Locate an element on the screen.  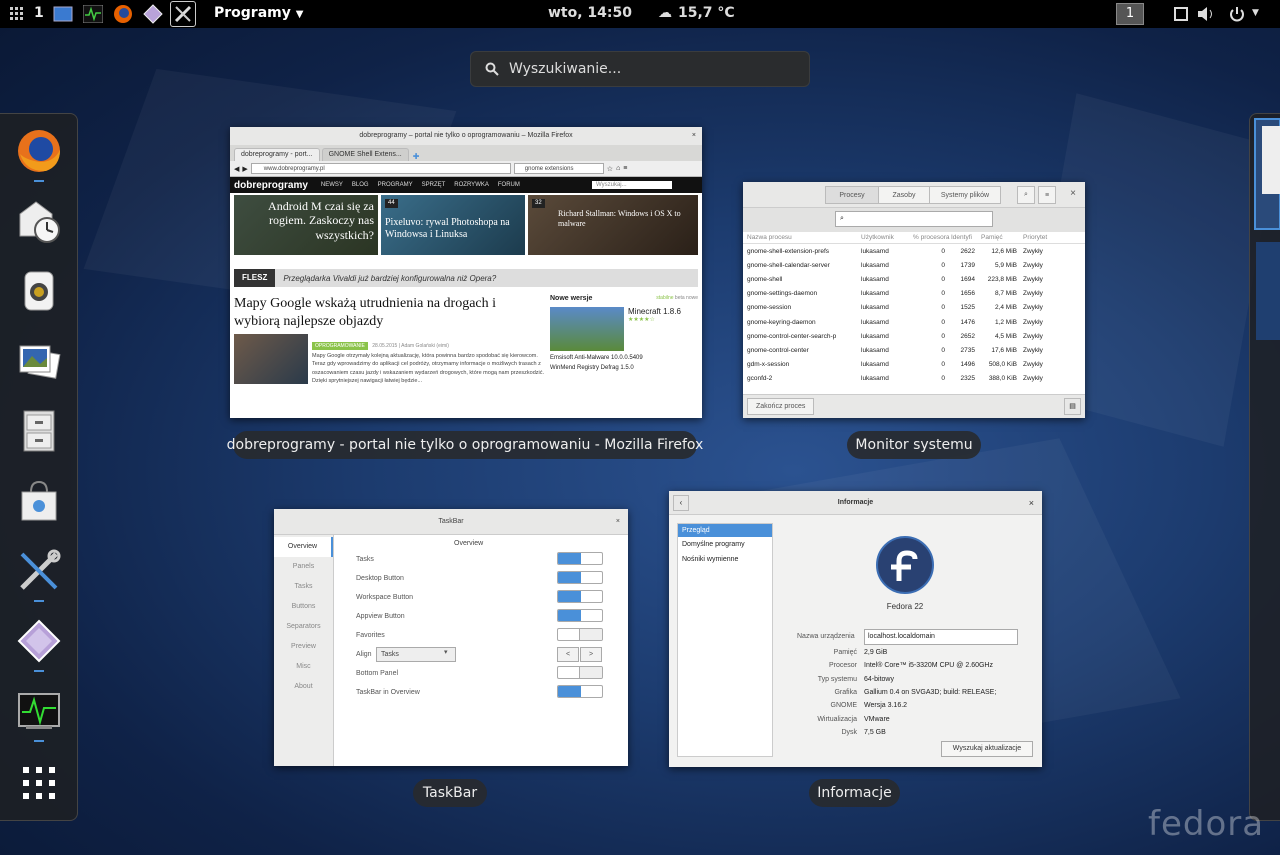
sidebar-item-preview: Preview is located at coordinates (303, 647).